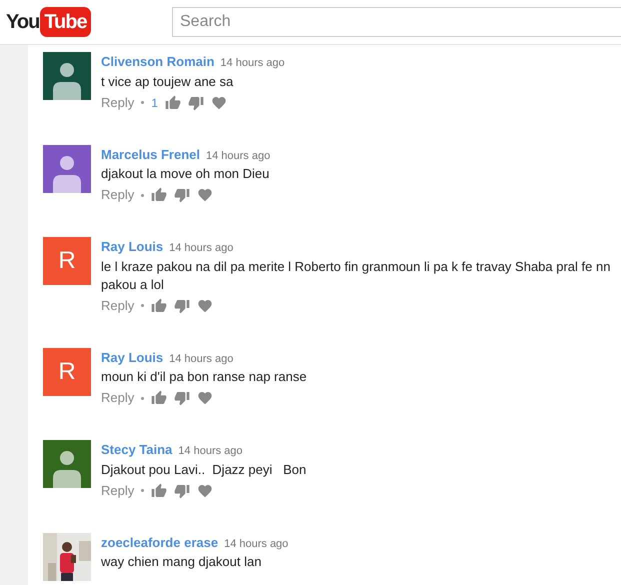  Describe the element at coordinates (356, 276) in the screenshot. I see `comment-text: le l kraze pakou na dil pa merite l Roberto fin granmoun li pa k fe travay Shaba pral fe nn pakou a lol` at that location.